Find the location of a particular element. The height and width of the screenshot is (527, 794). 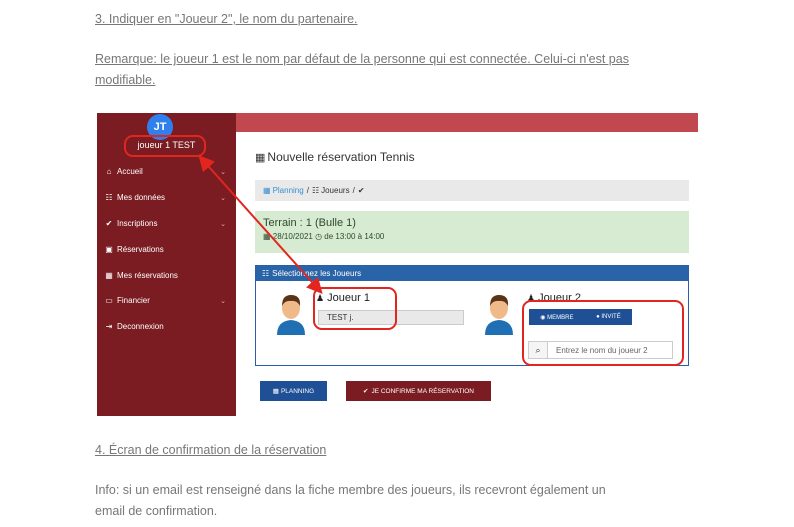

planning-button: ▦ PLANNING is located at coordinates (293, 391).